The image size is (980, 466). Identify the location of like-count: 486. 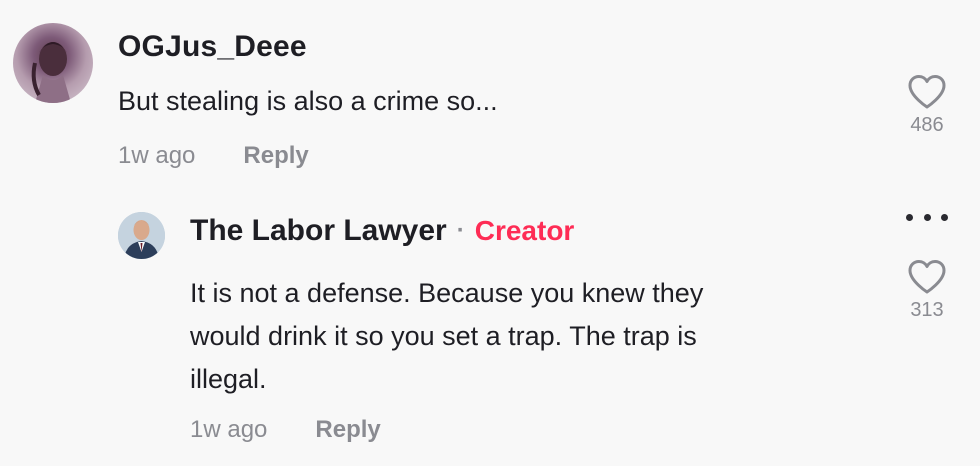
(927, 125).